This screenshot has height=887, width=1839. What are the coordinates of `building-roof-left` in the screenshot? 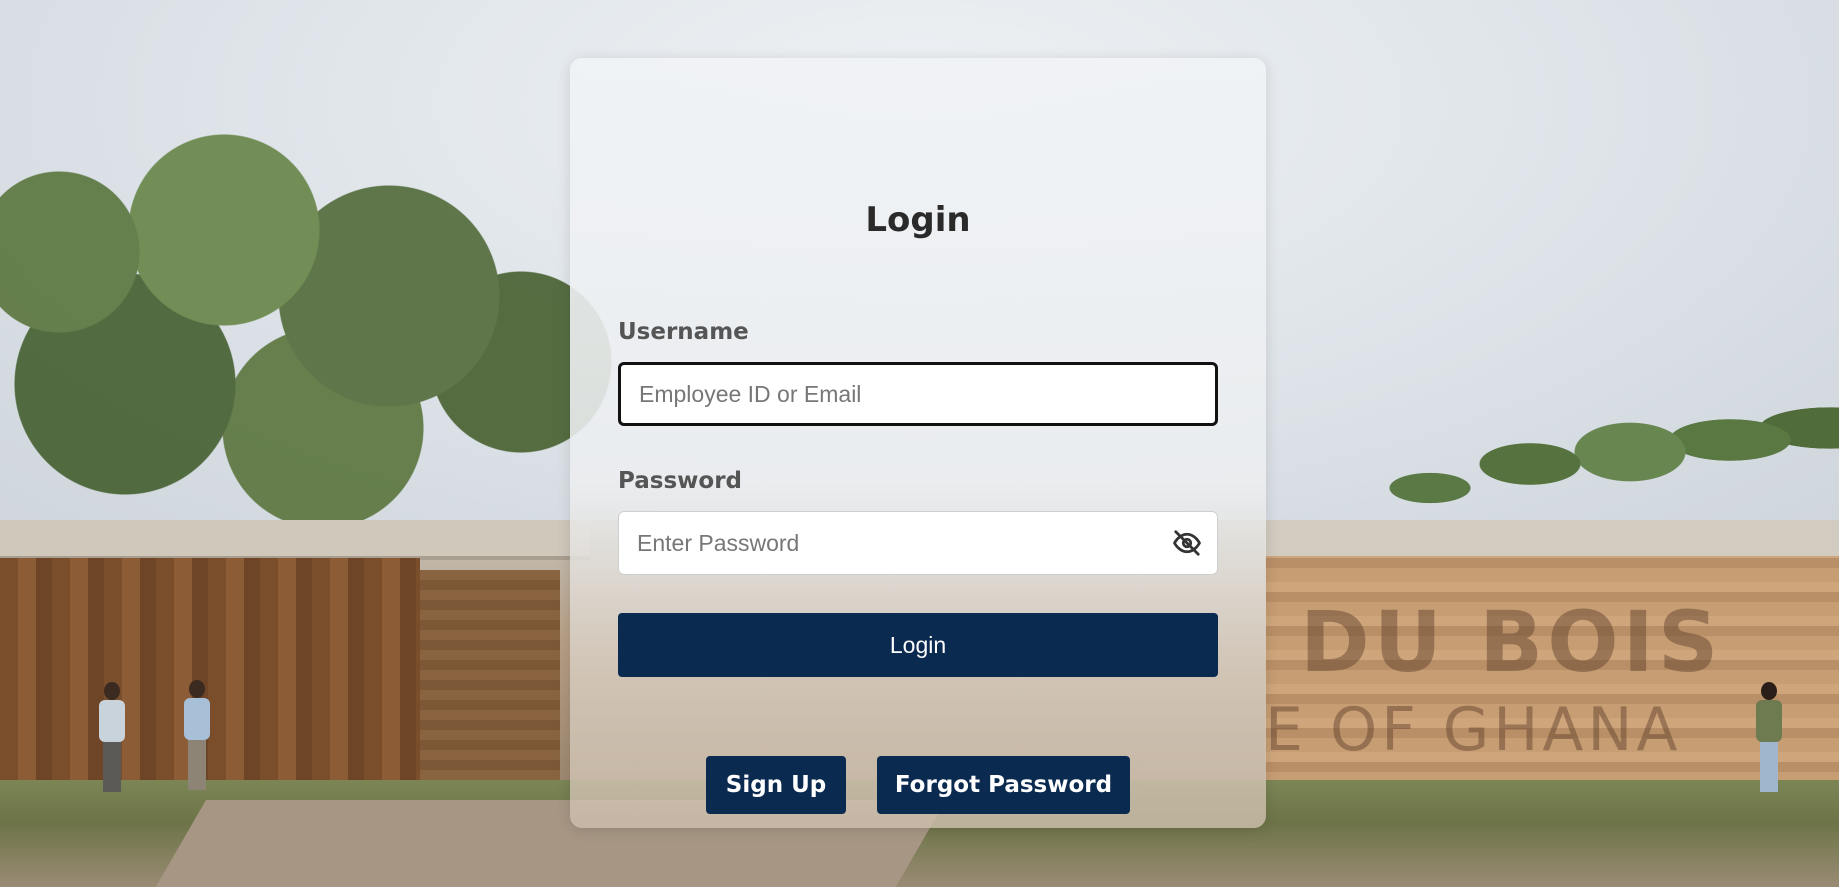 It's located at (295, 540).